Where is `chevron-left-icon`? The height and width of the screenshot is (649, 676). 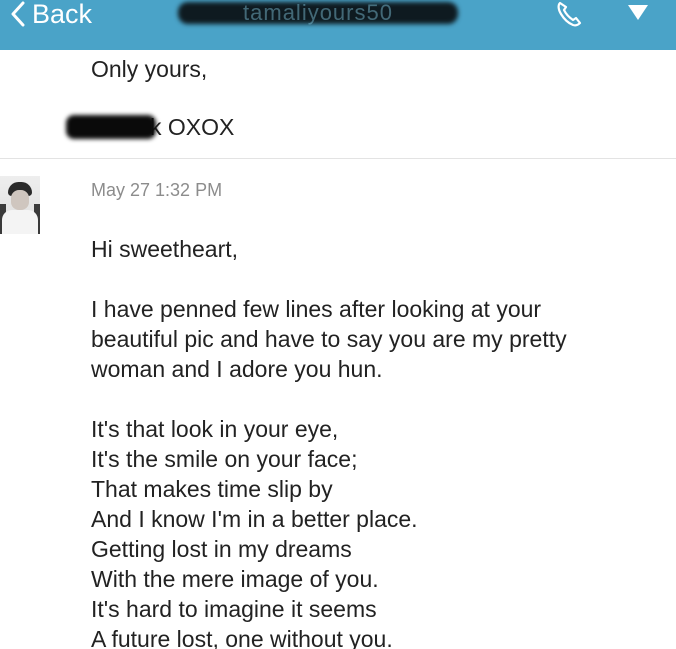 chevron-left-icon is located at coordinates (18, 14).